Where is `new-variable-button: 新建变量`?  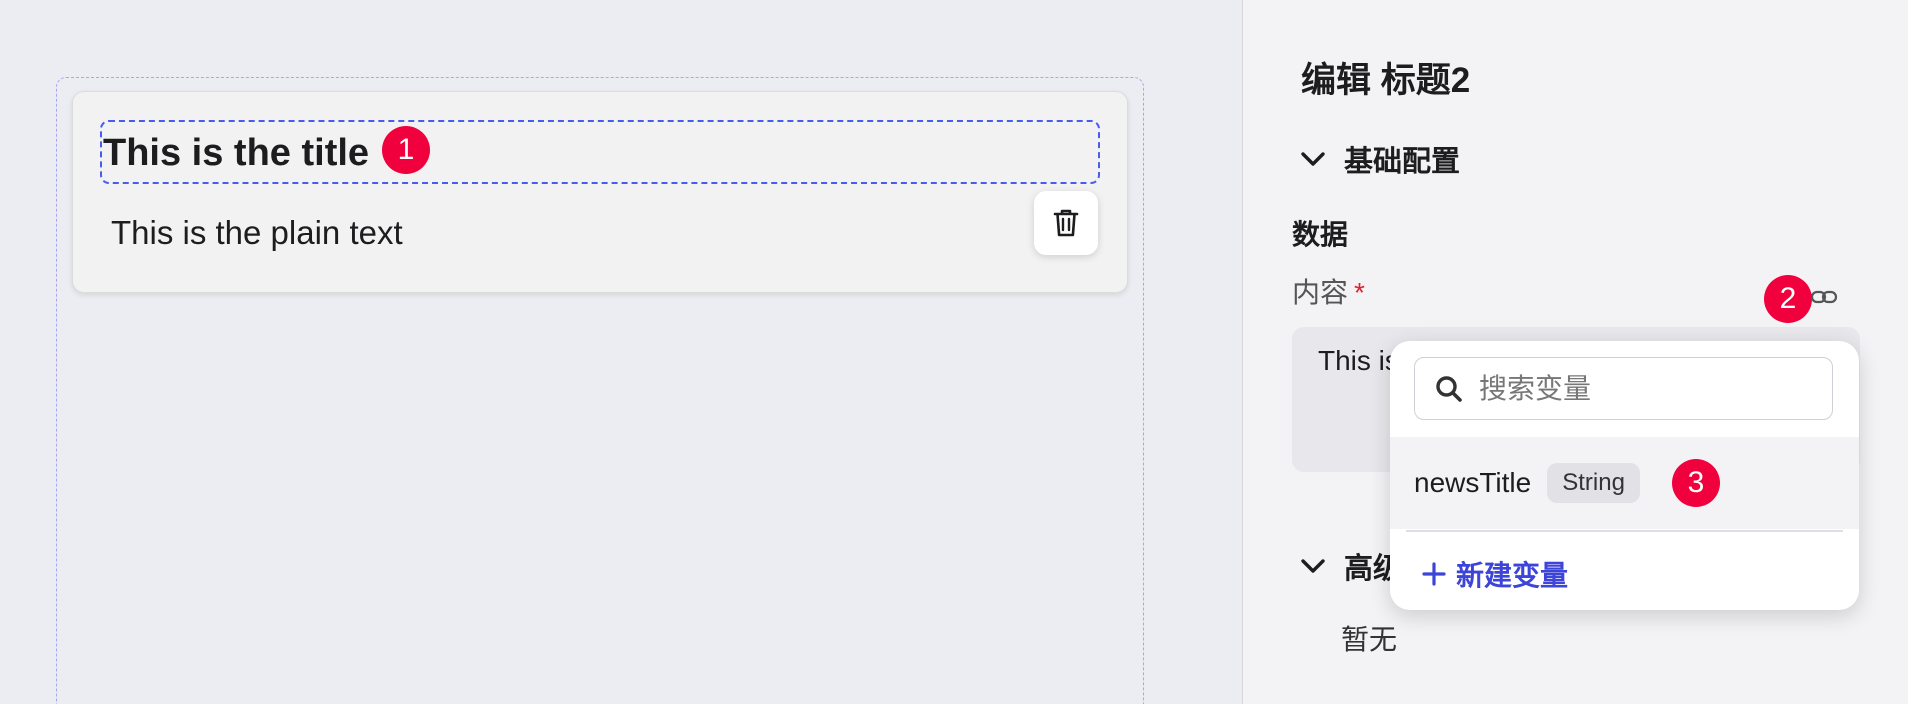
new-variable-button: 新建变量 is located at coordinates (1495, 574).